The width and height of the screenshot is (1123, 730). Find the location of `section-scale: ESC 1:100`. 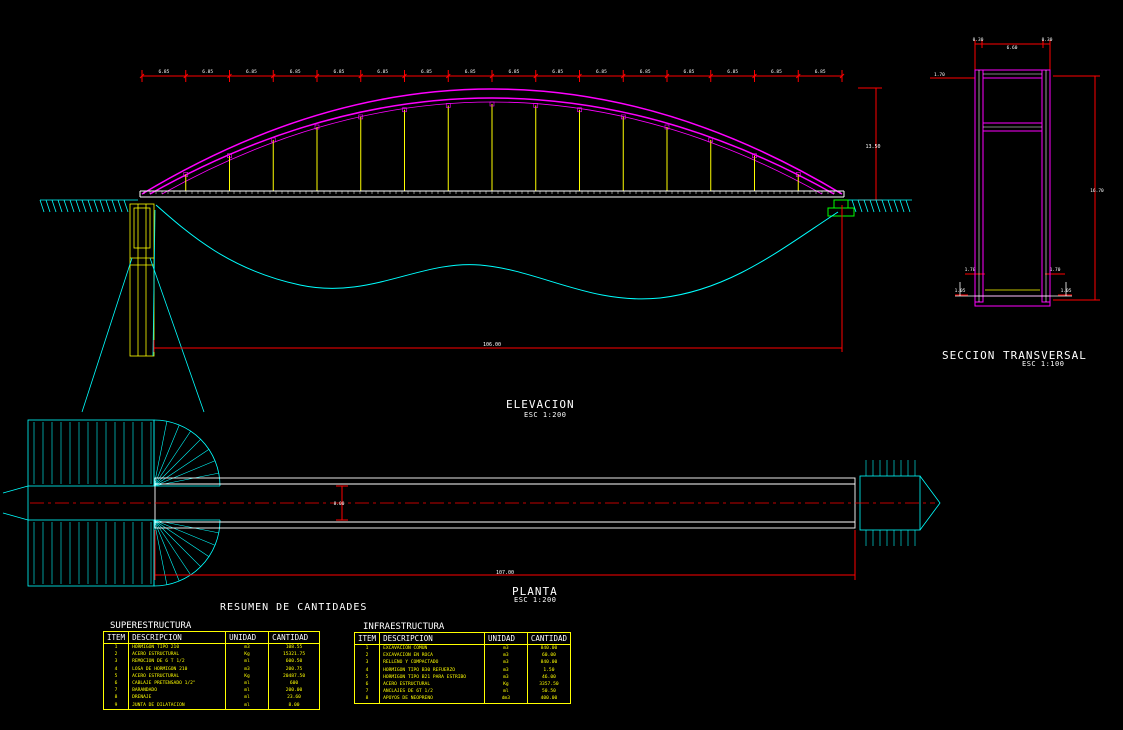

section-scale: ESC 1:100 is located at coordinates (1043, 364).